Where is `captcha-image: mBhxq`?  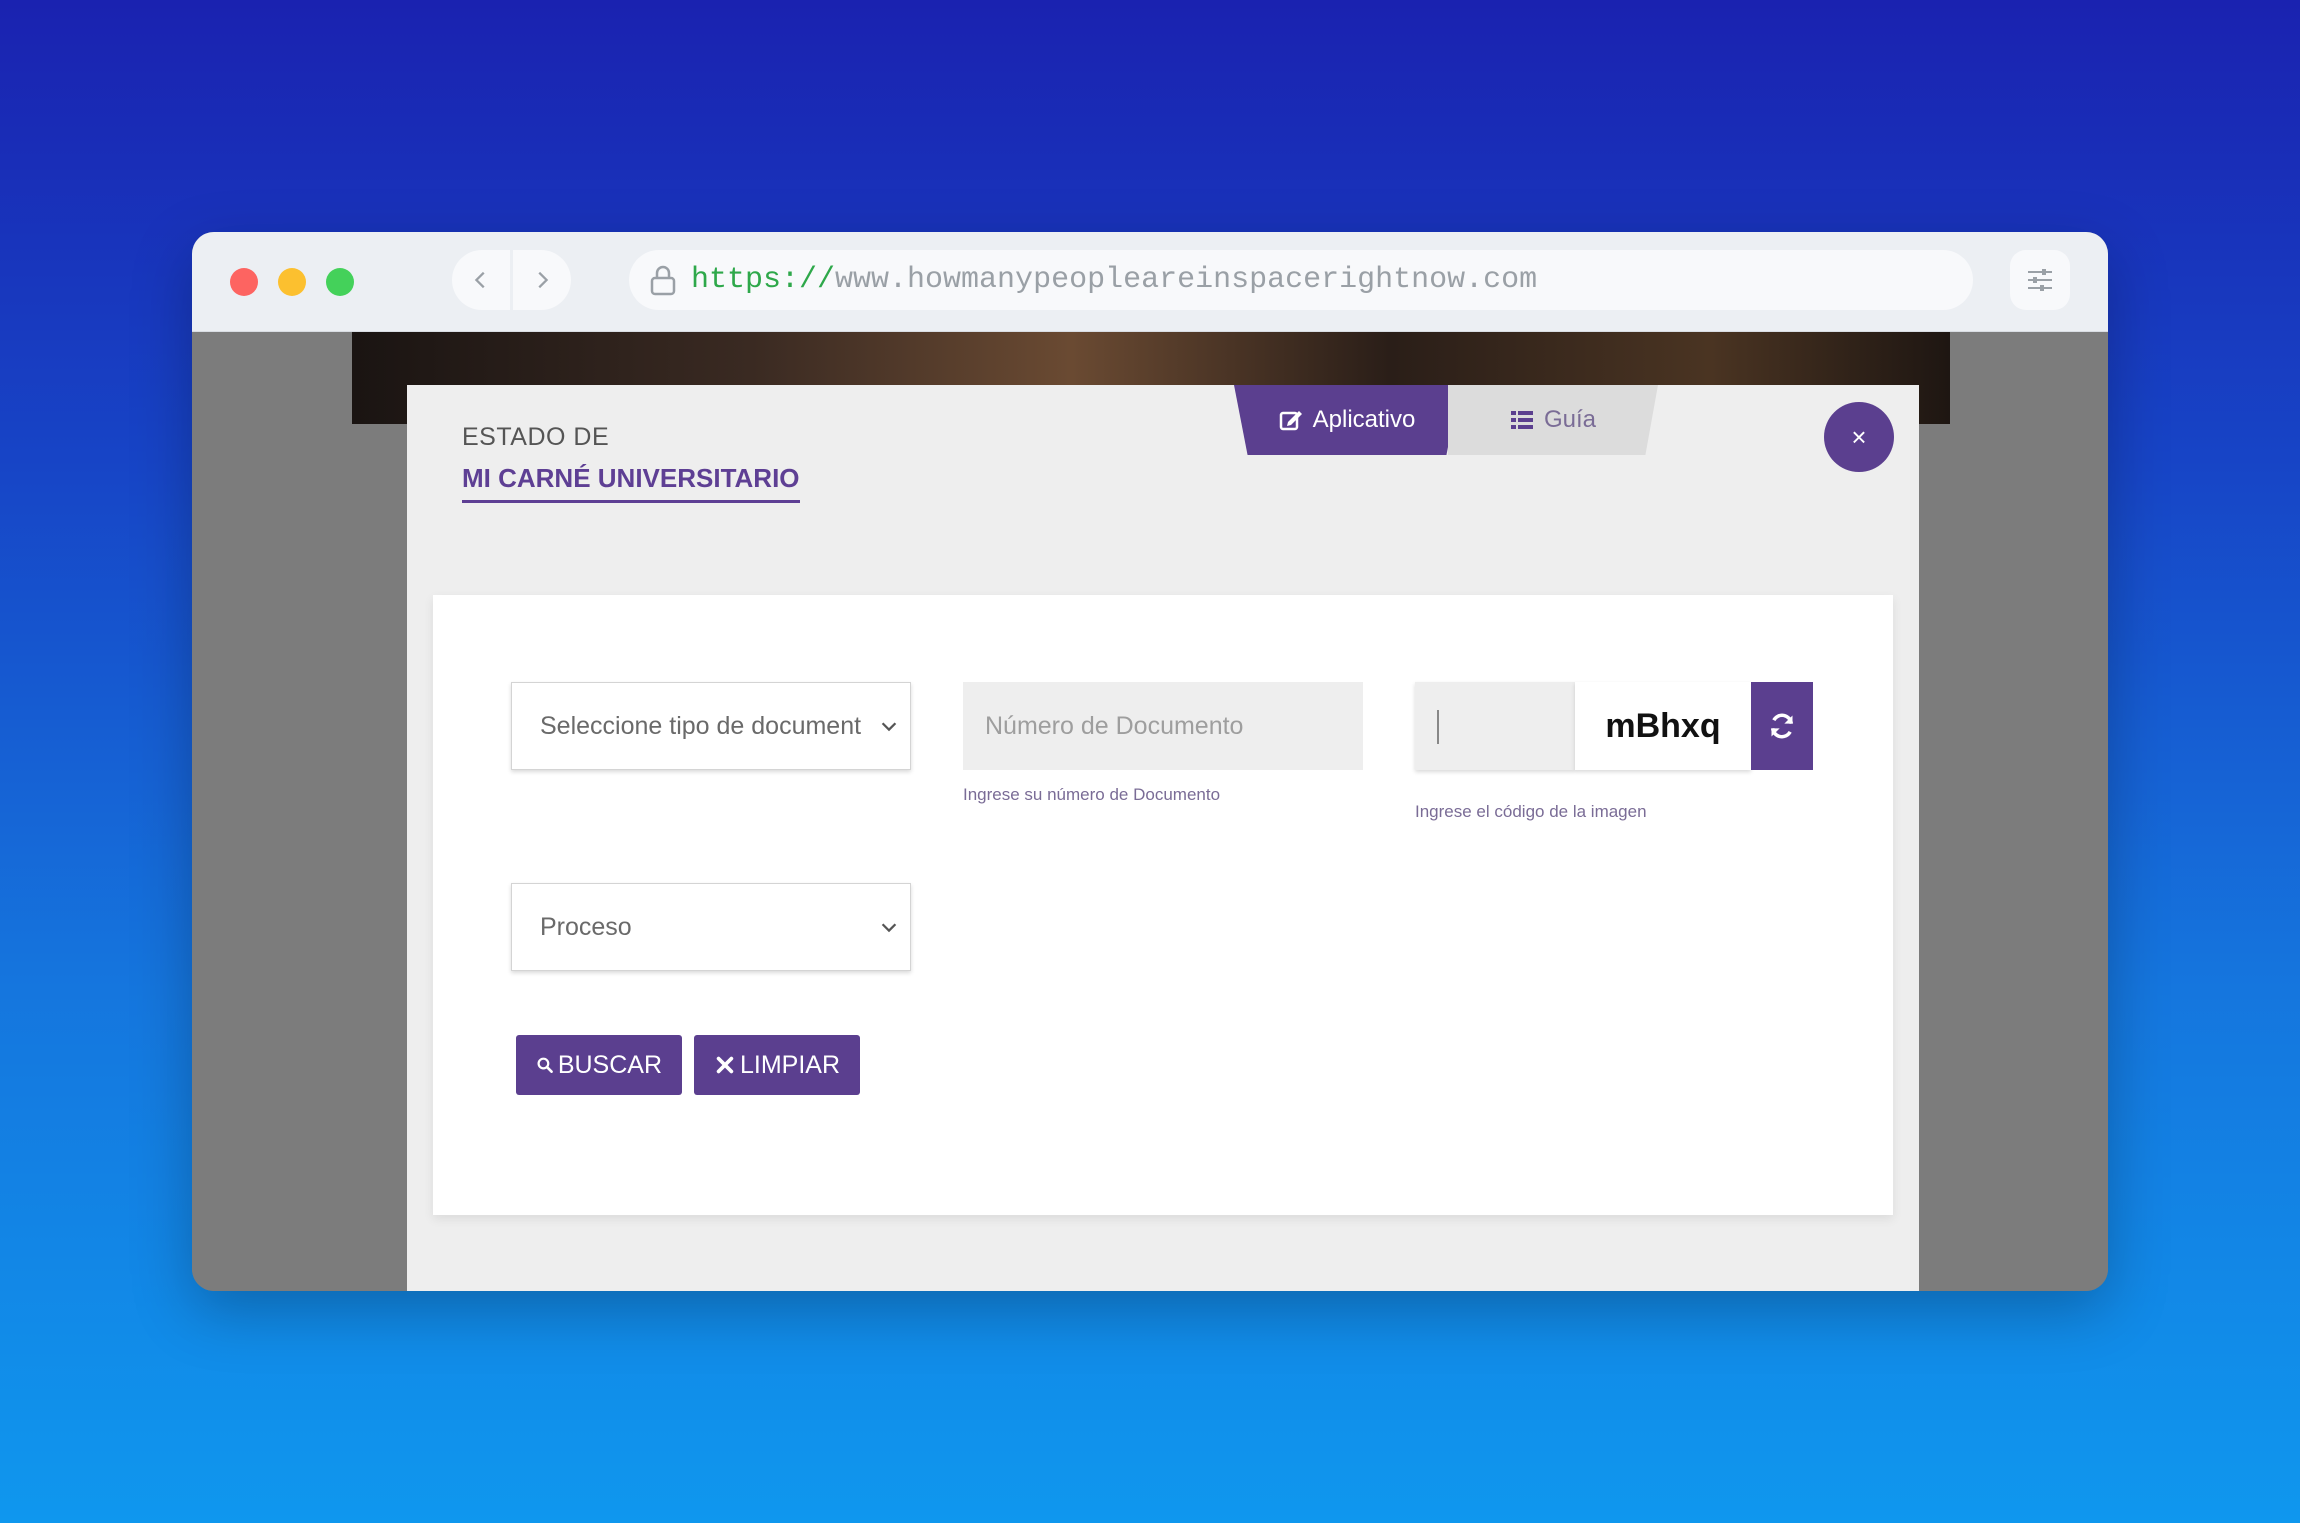
captcha-image: mBhxq is located at coordinates (1663, 726).